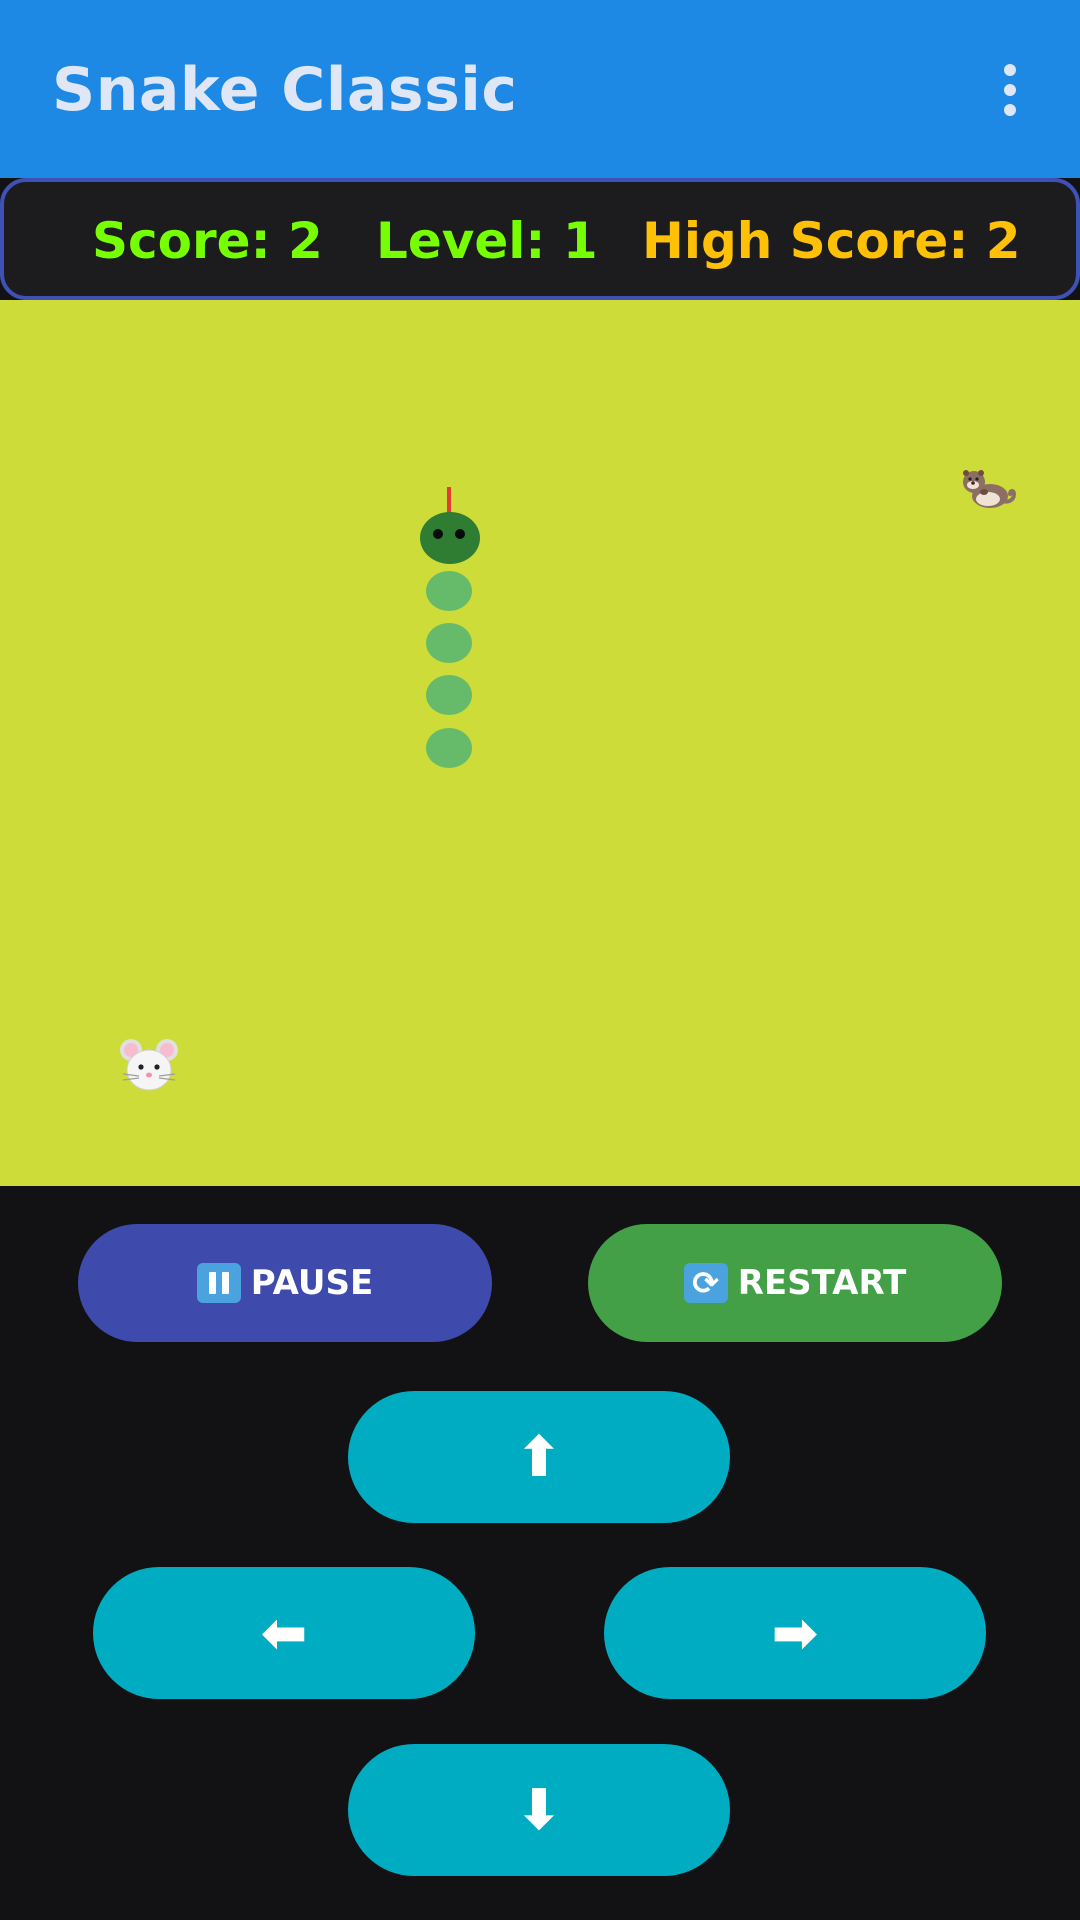 This screenshot has width=1080, height=1920. Describe the element at coordinates (149, 1065) in the screenshot. I see `mouse-face-emoji-icon` at that location.